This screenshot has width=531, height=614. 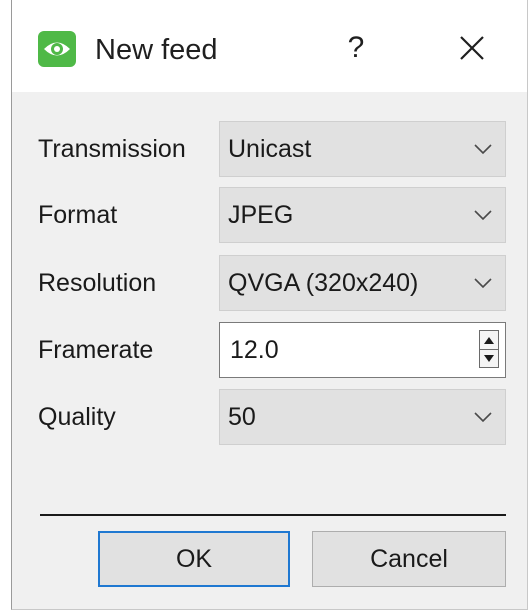 I want to click on resolution-select: QVGA (320x240), so click(x=362, y=283).